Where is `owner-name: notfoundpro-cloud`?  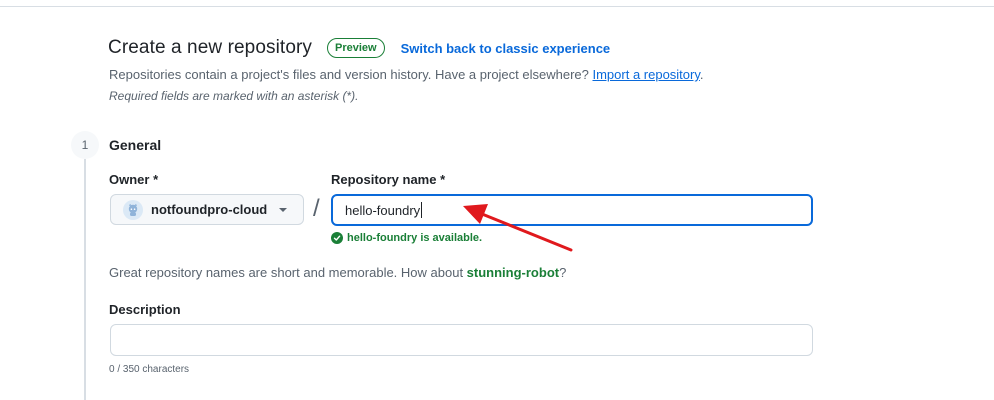 owner-name: notfoundpro-cloud is located at coordinates (209, 209).